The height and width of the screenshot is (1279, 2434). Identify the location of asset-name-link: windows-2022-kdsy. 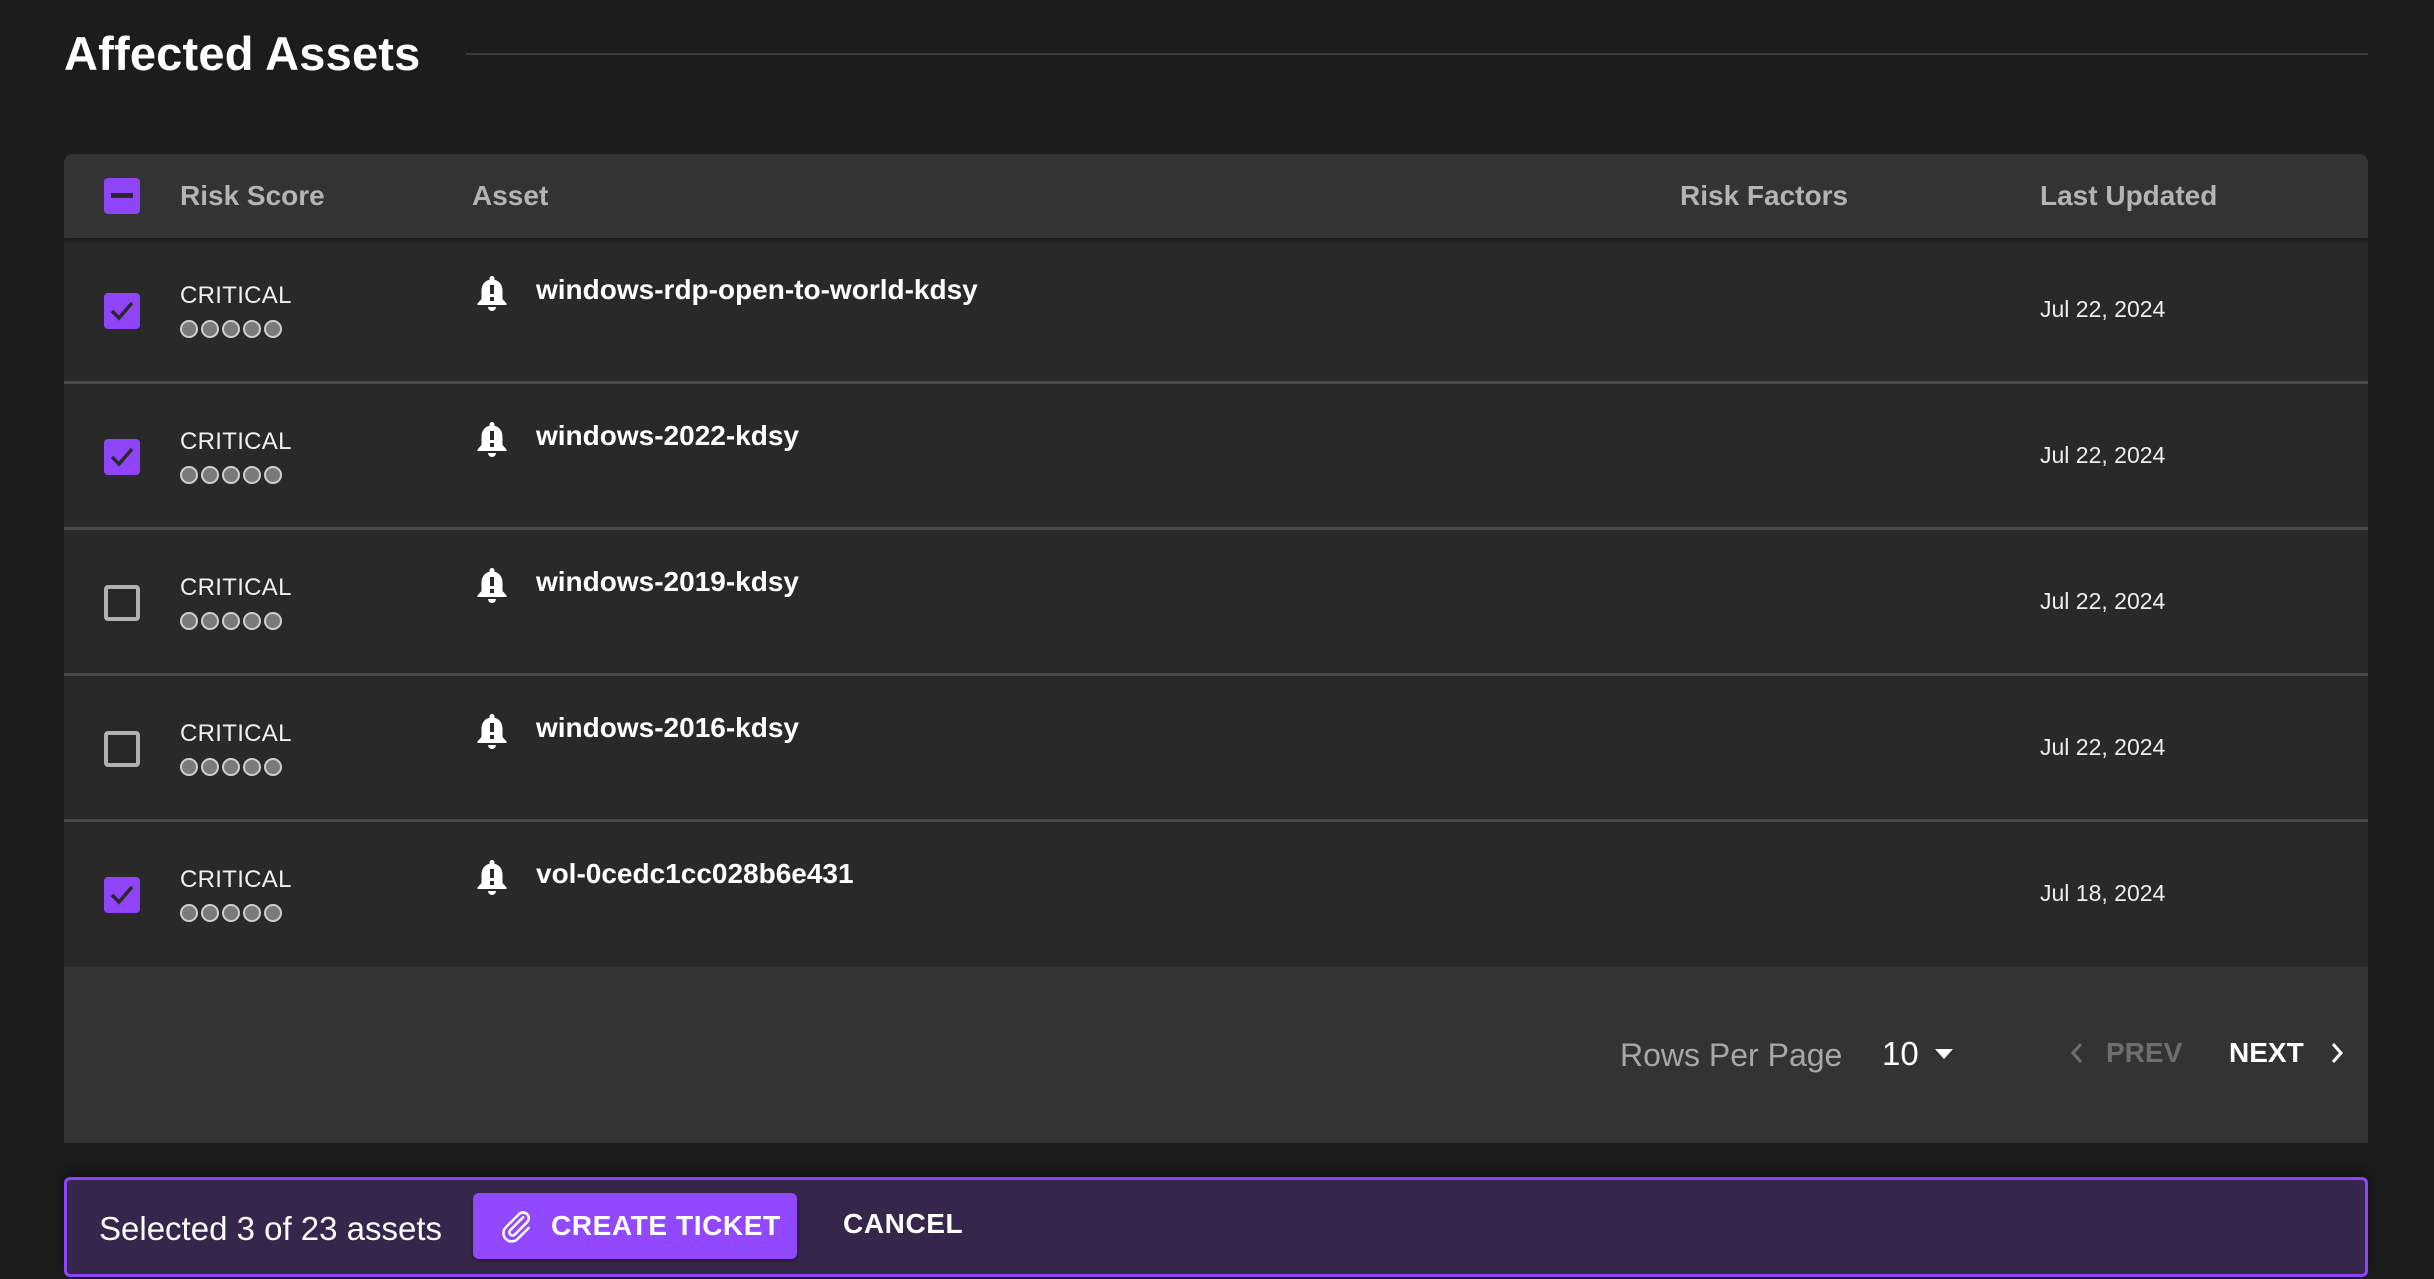
(667, 436).